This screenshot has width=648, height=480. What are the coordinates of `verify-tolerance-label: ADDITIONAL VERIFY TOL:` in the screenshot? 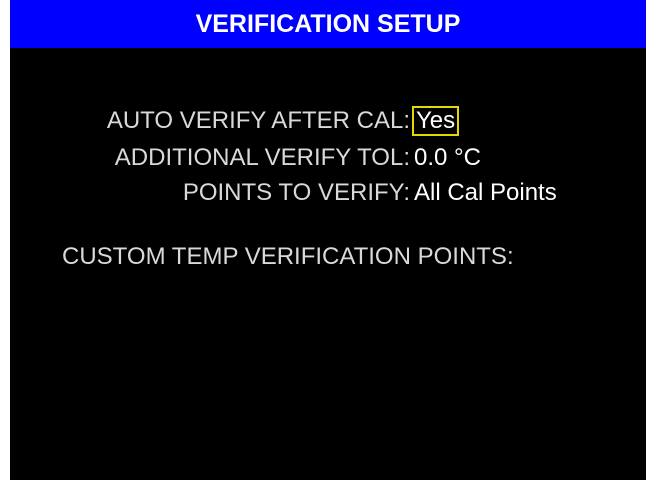 It's located at (262, 157).